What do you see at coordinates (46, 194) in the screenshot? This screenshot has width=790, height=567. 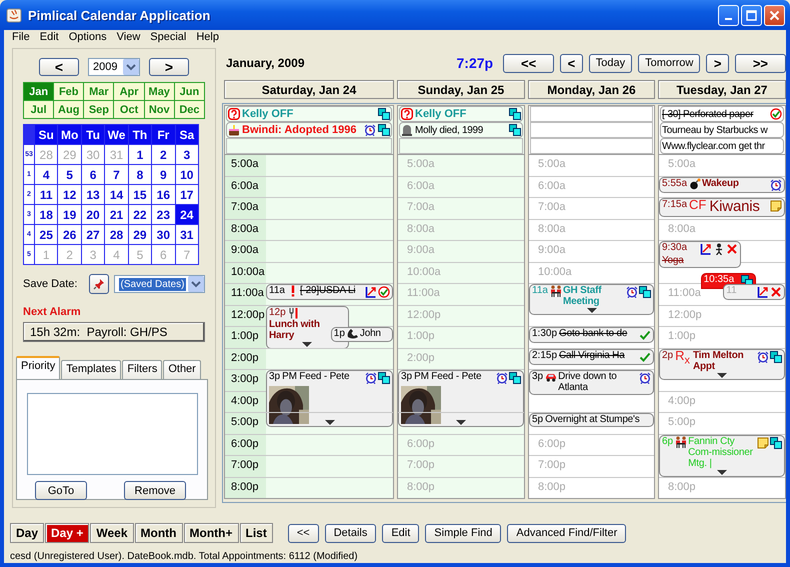 I see `calendar-day: 11` at bounding box center [46, 194].